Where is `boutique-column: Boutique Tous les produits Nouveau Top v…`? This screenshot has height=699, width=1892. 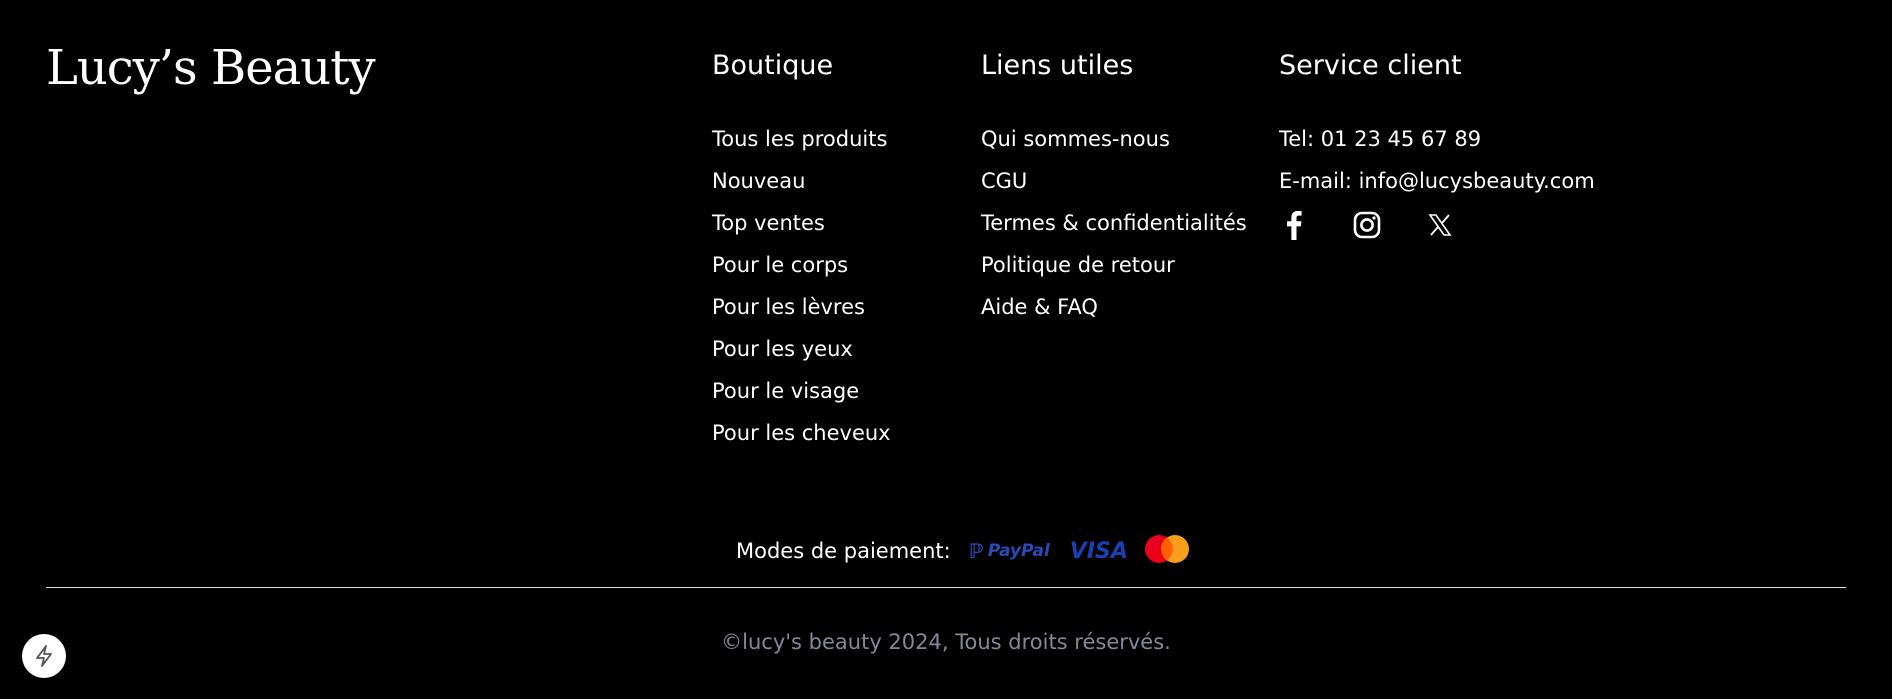 boutique-column: Boutique Tous les produits Nouveau Top v… is located at coordinates (801, 251).